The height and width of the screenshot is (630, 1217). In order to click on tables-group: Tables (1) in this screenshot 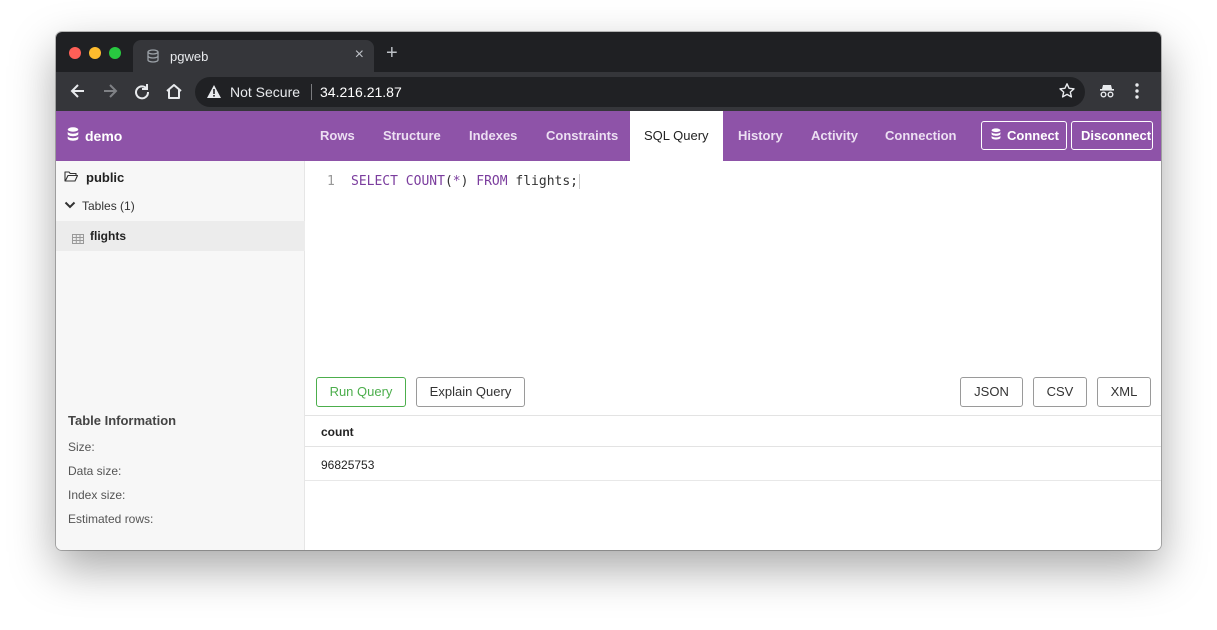, I will do `click(99, 206)`.